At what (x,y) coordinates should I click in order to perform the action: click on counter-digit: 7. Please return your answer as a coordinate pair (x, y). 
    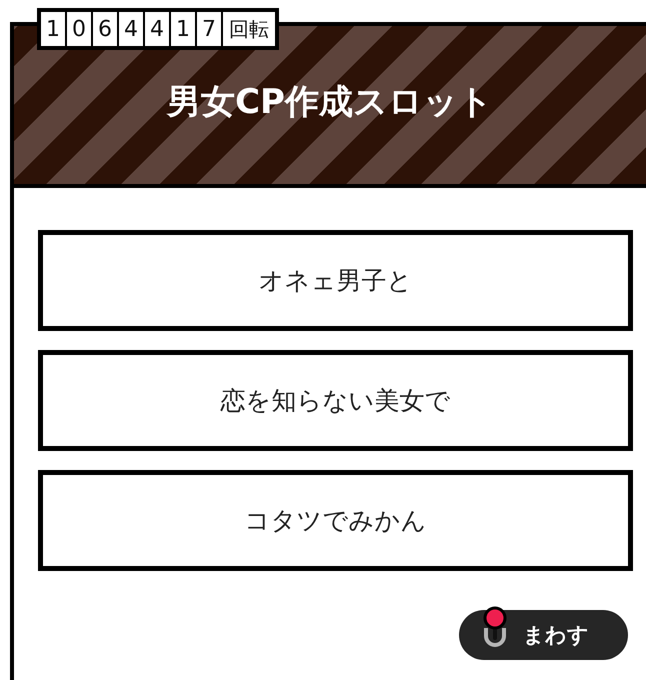
    Looking at the image, I should click on (209, 29).